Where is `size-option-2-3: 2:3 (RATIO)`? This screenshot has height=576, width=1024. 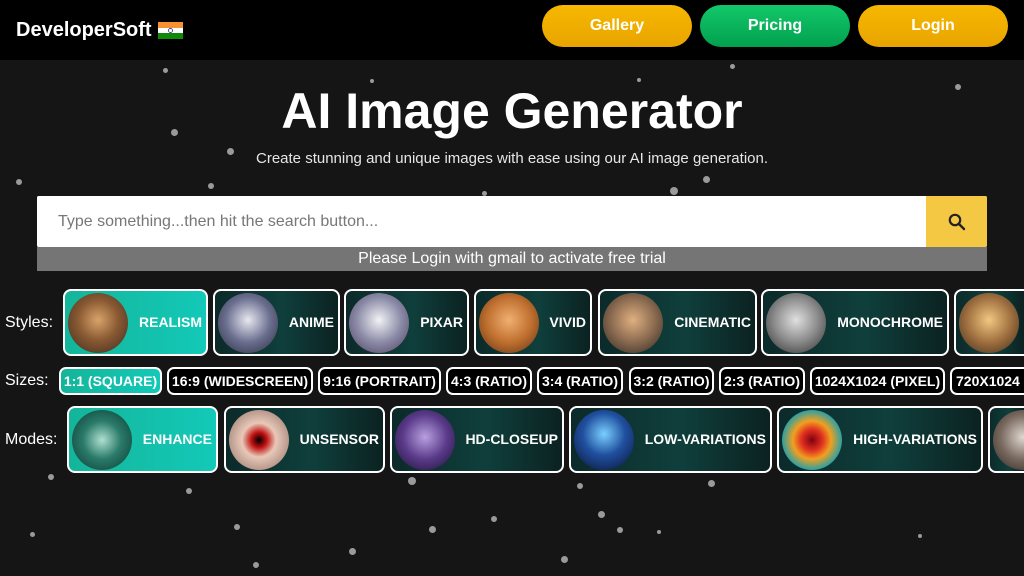
size-option-2-3: 2:3 (RATIO) is located at coordinates (762, 381).